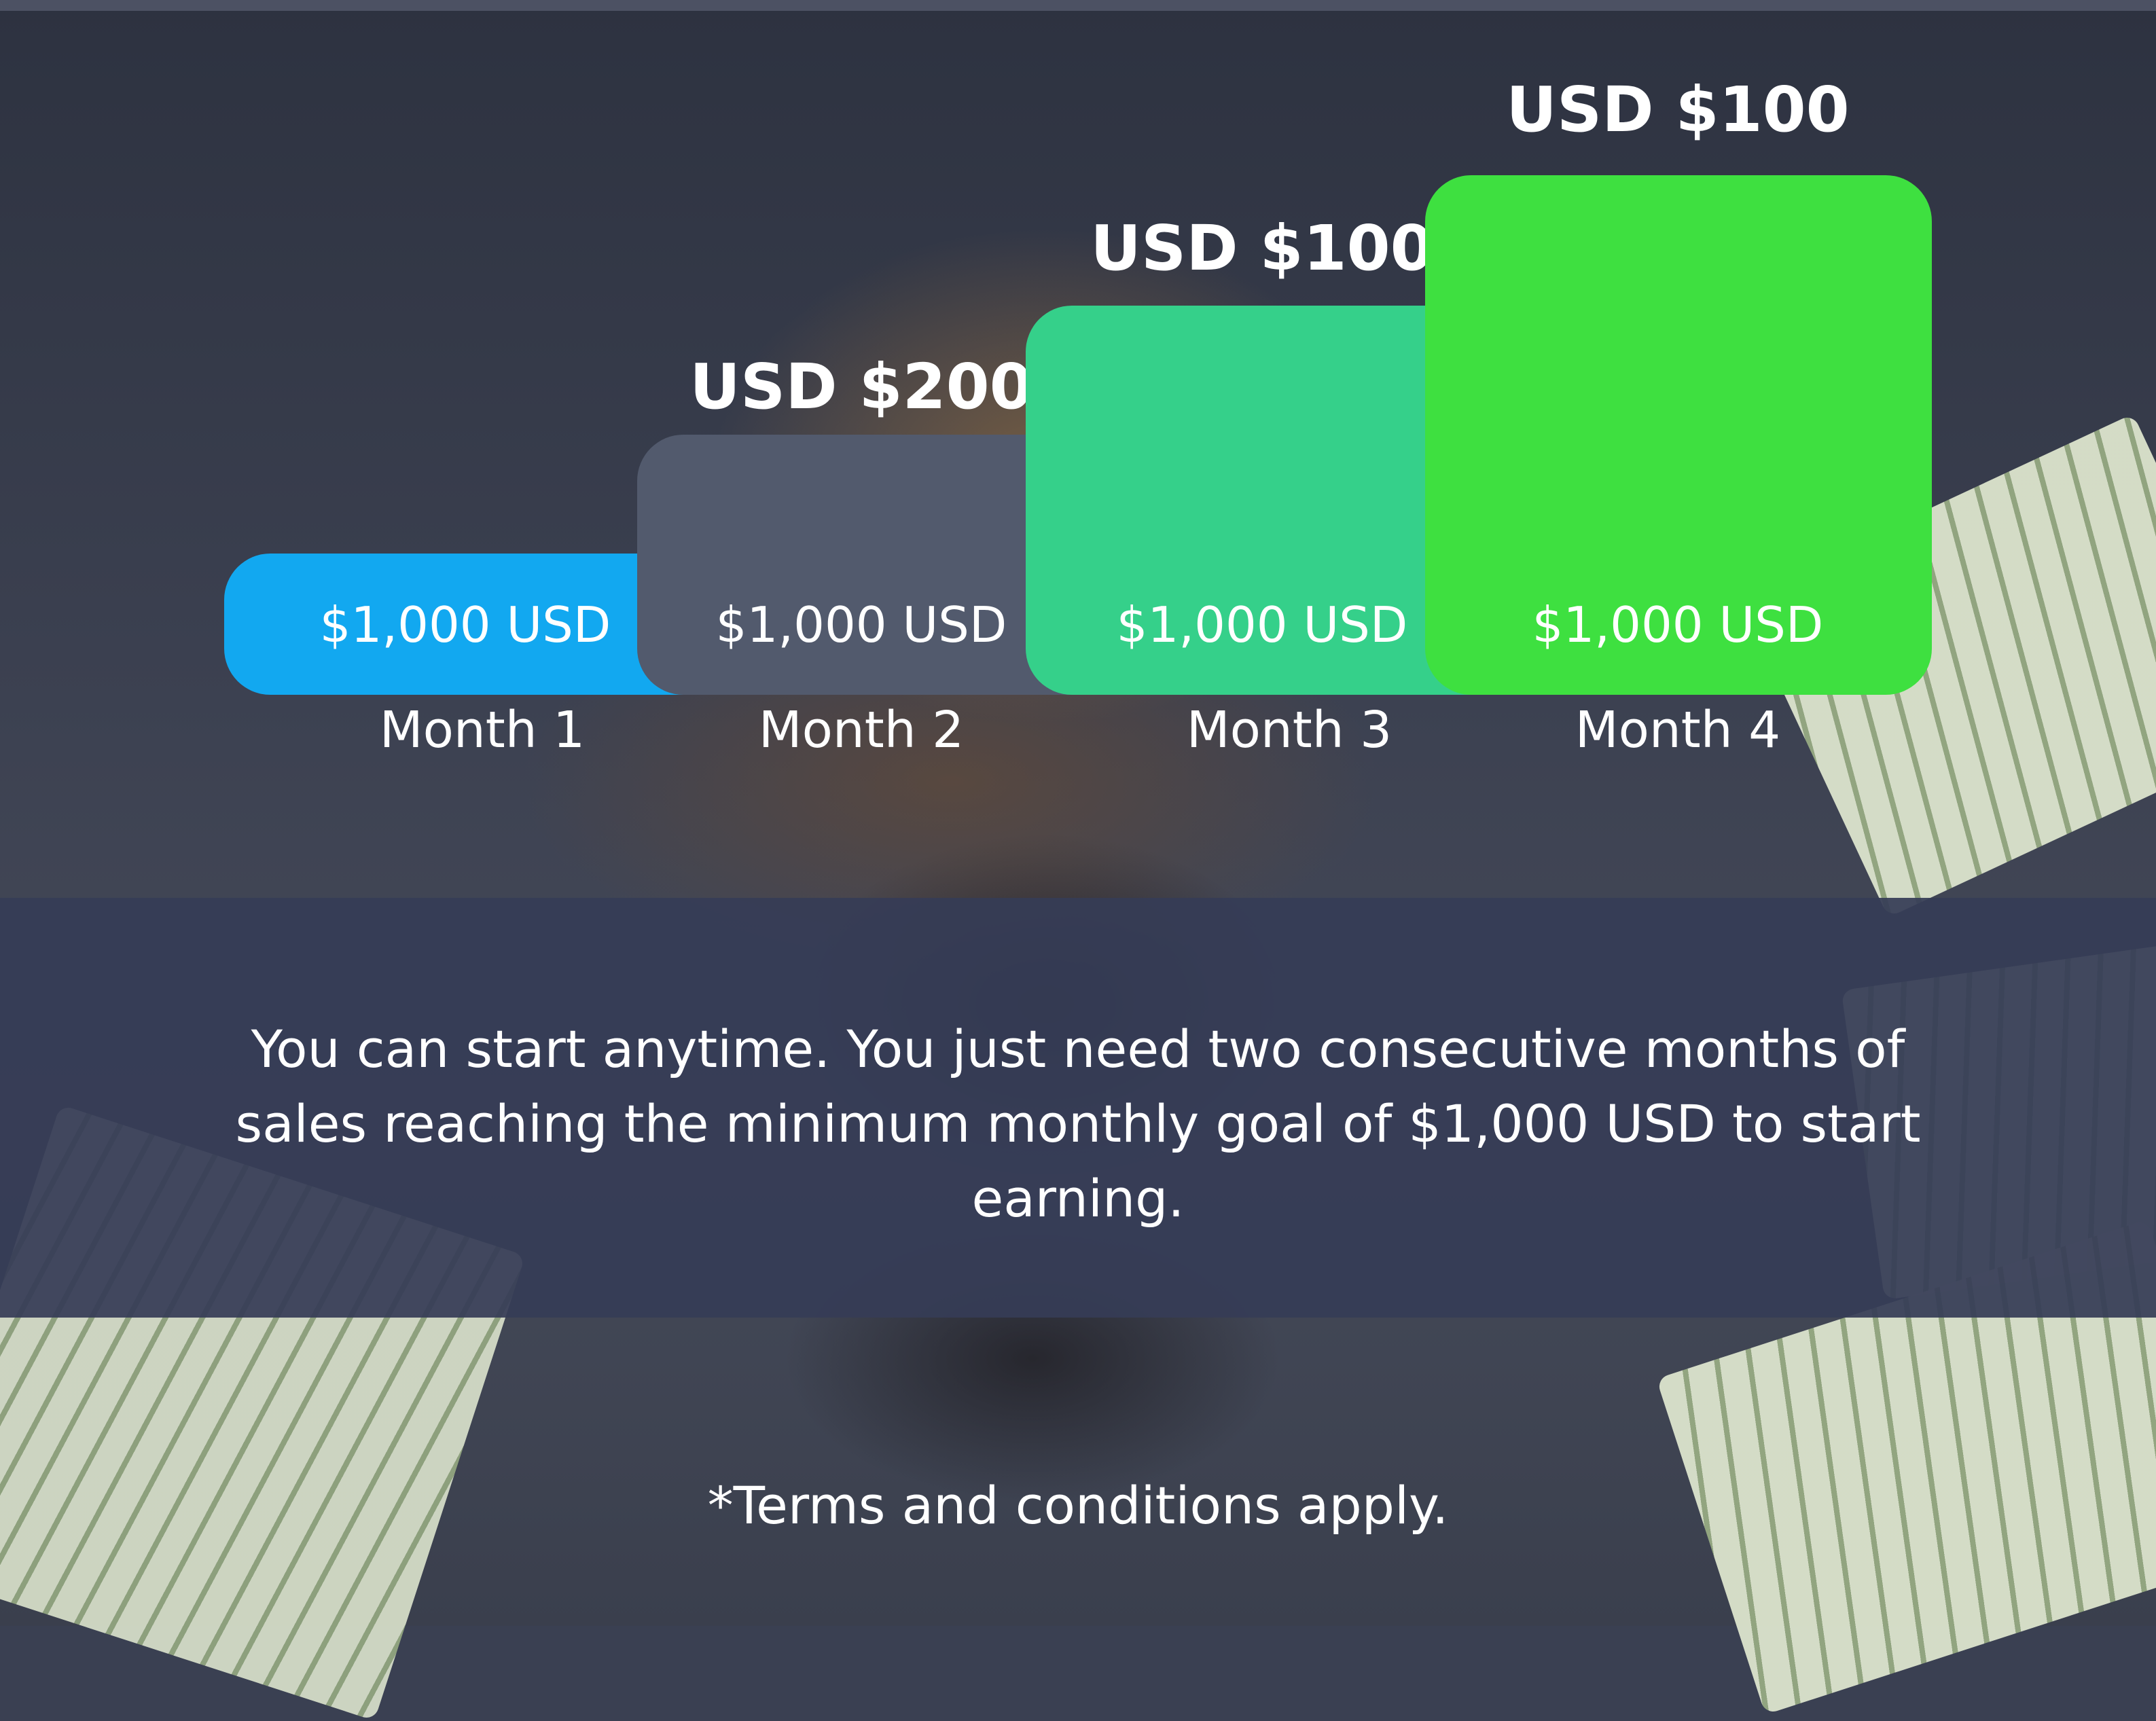  Describe the element at coordinates (1078, 5) in the screenshot. I see `top-strip` at that location.